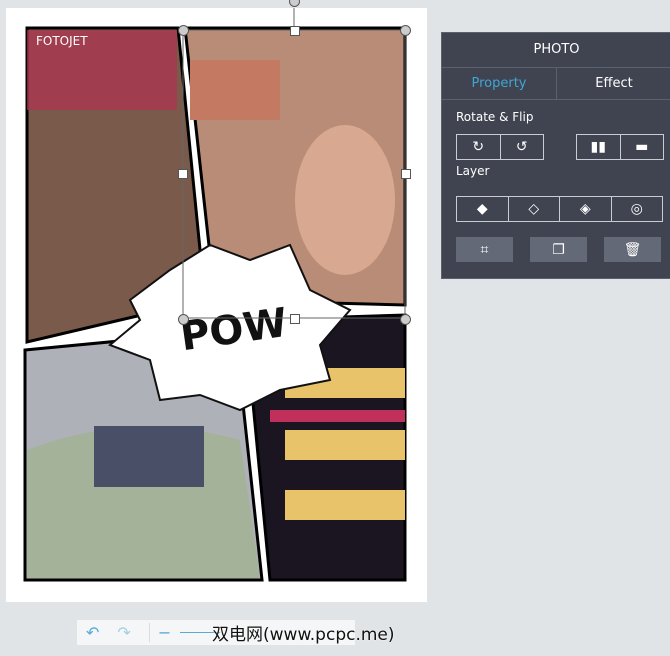 This screenshot has width=670, height=656. Describe the element at coordinates (183, 174) in the screenshot. I see `resize-handle-l` at that location.